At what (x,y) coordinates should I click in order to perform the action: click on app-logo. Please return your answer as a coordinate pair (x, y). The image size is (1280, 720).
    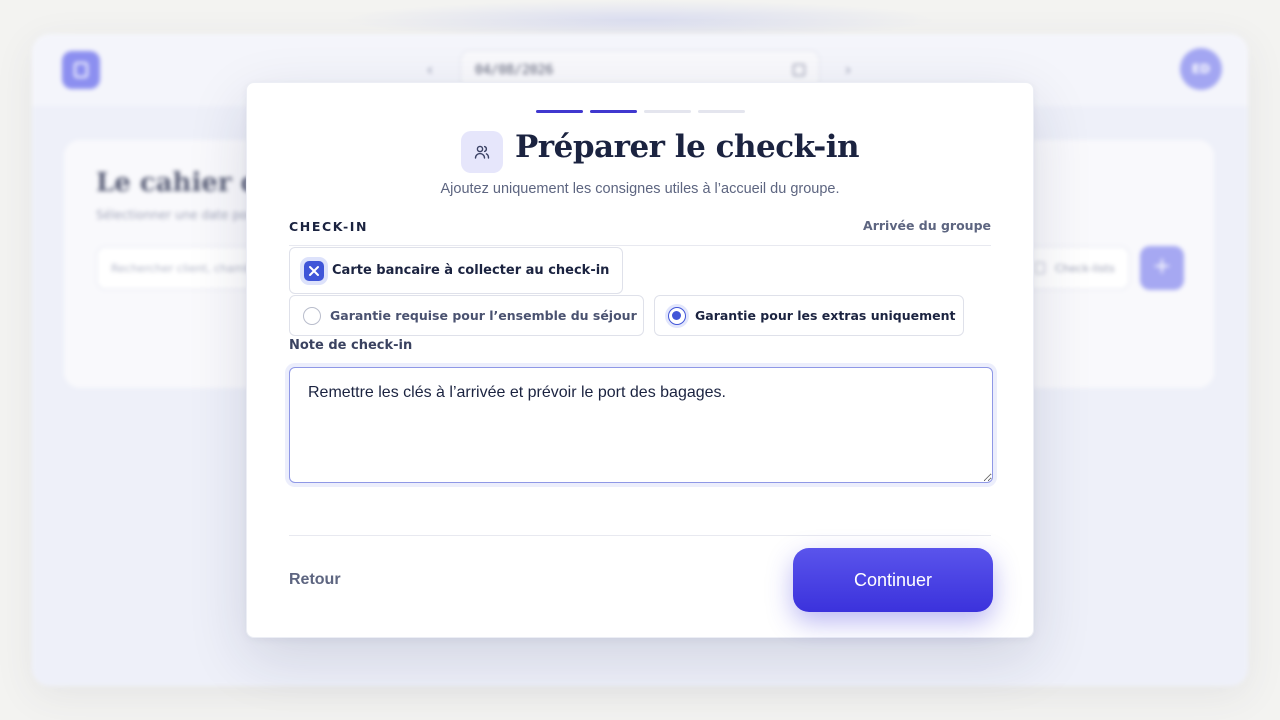
    Looking at the image, I should click on (81, 70).